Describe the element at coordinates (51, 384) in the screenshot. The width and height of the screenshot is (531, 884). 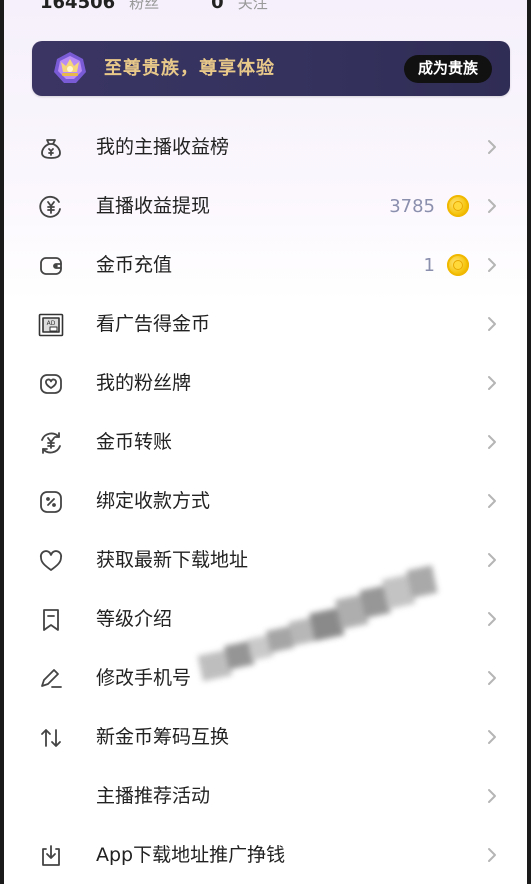
I see `fan-badge-icon` at that location.